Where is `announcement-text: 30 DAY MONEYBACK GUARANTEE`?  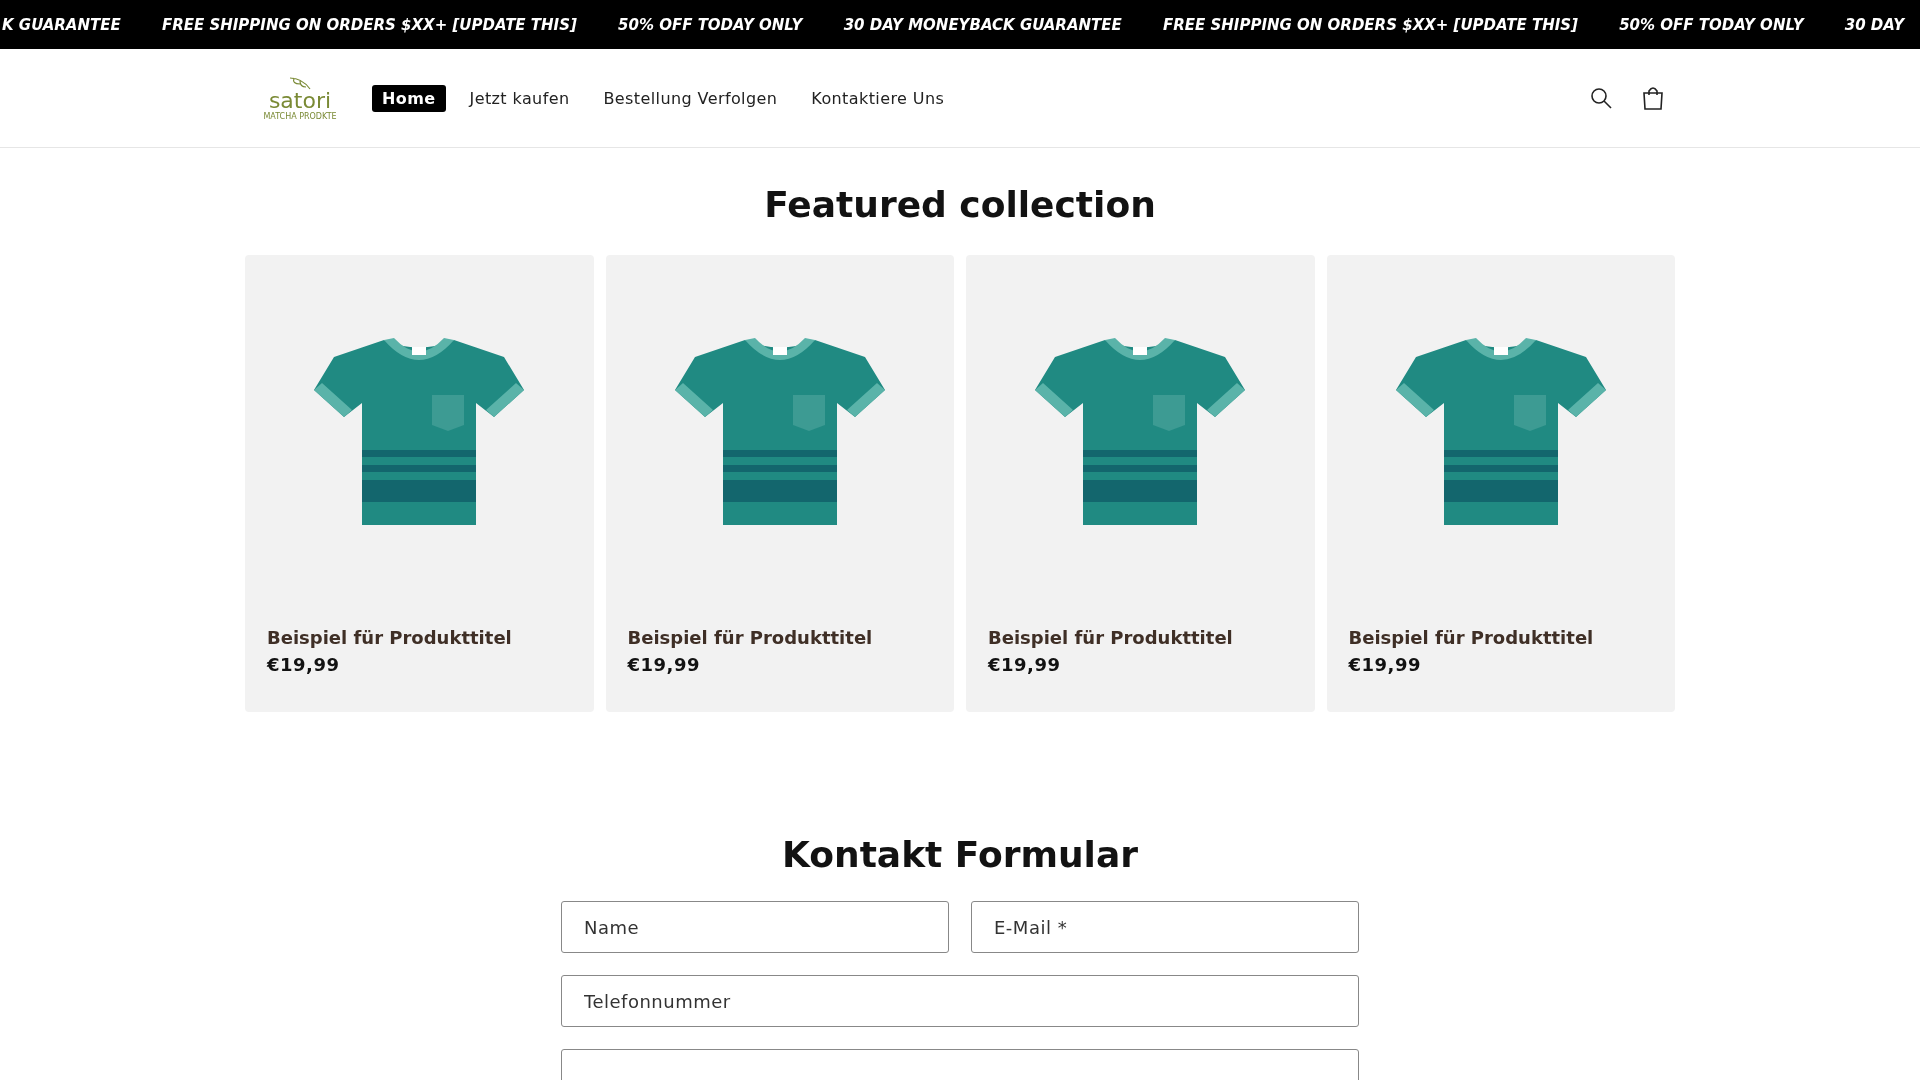
announcement-text: 30 DAY MONEYBACK GUARANTEE is located at coordinates (982, 24).